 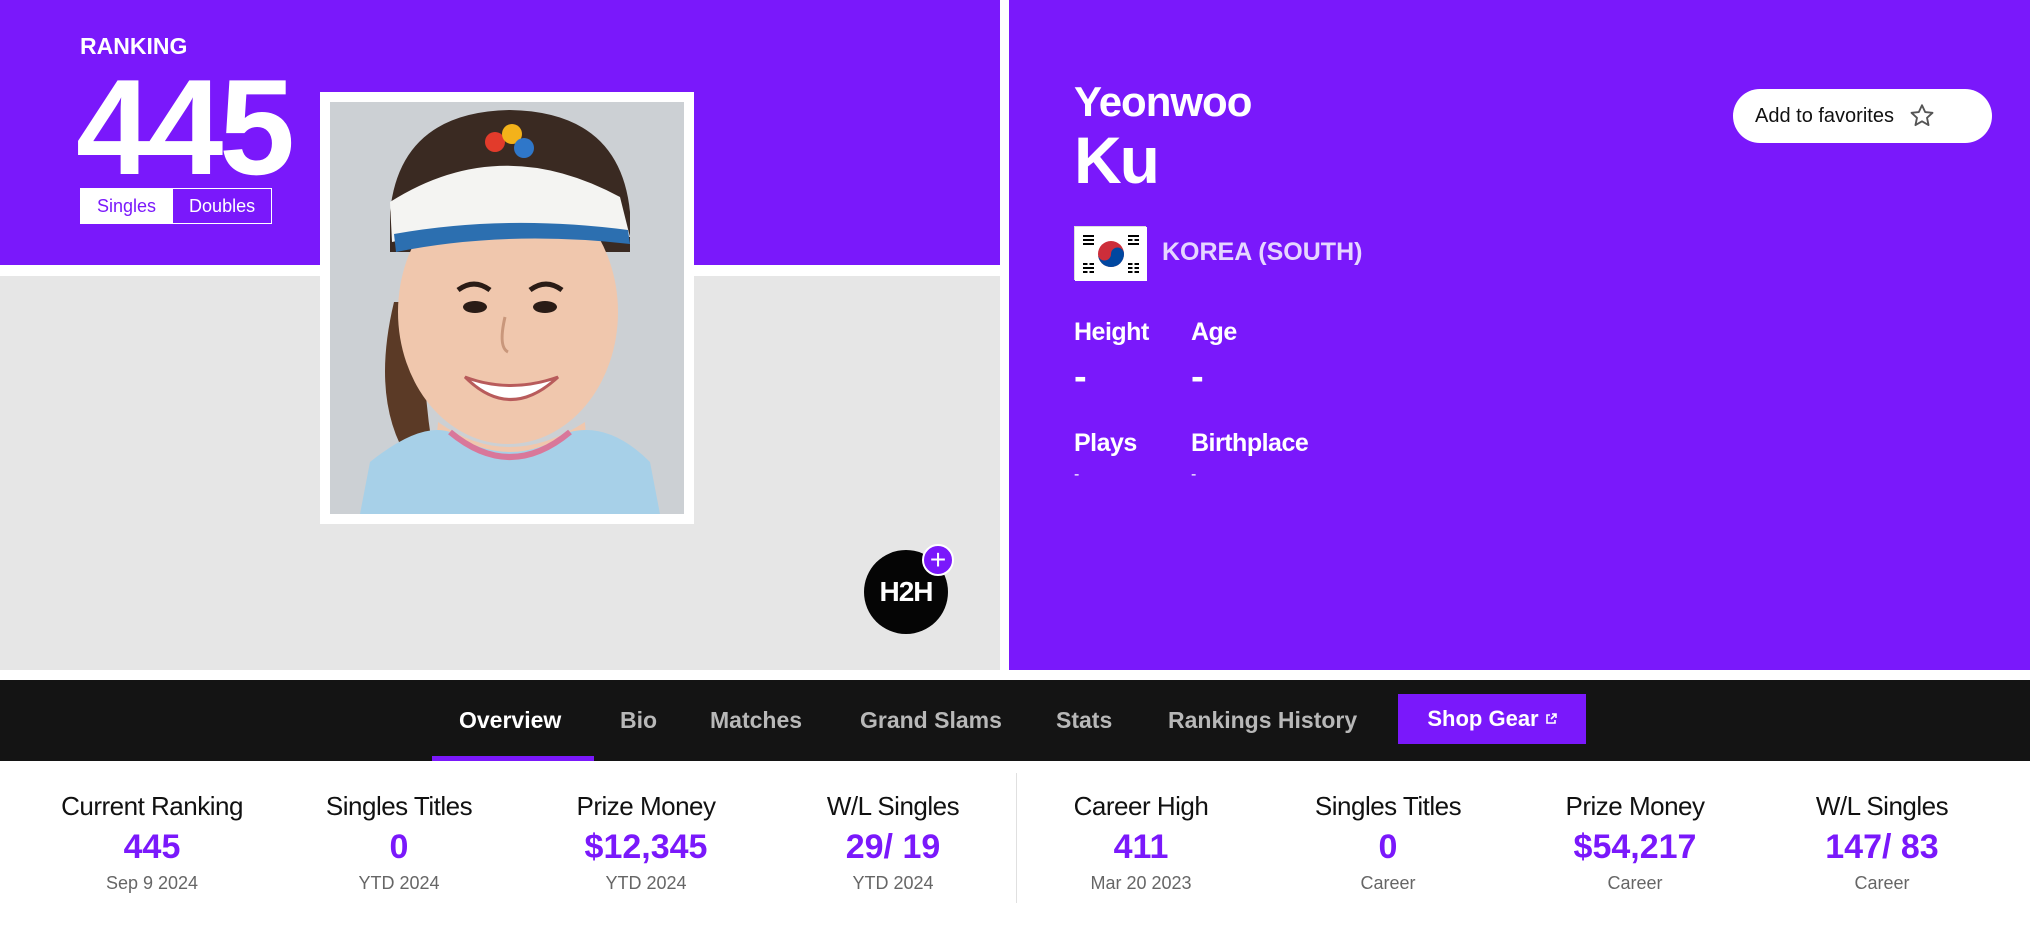 What do you see at coordinates (1163, 101) in the screenshot?
I see `player-first-name: Yeonwoo` at bounding box center [1163, 101].